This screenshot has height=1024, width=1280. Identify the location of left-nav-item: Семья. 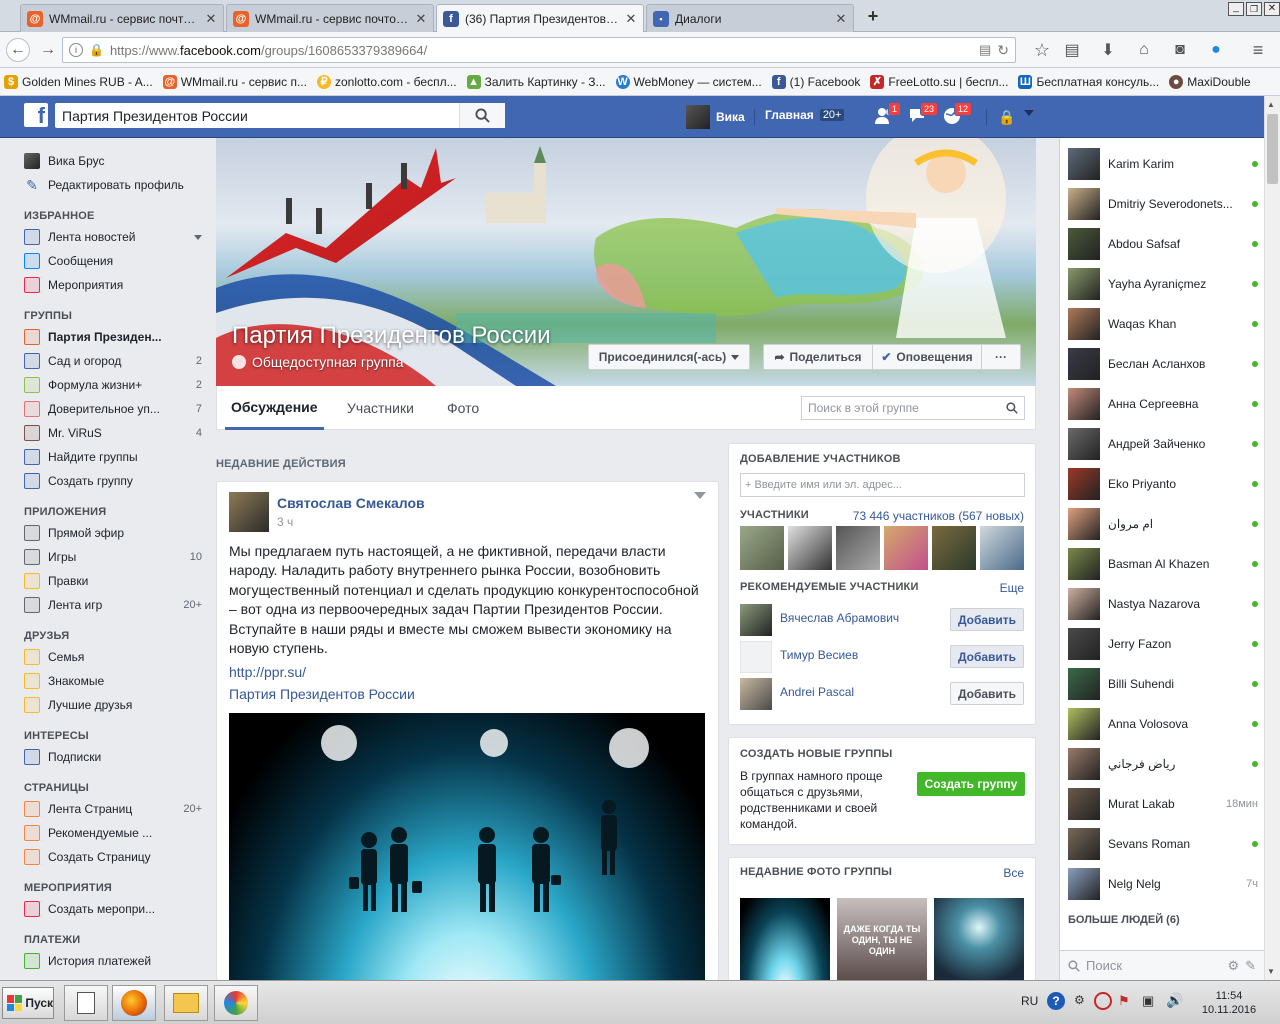
(113, 657).